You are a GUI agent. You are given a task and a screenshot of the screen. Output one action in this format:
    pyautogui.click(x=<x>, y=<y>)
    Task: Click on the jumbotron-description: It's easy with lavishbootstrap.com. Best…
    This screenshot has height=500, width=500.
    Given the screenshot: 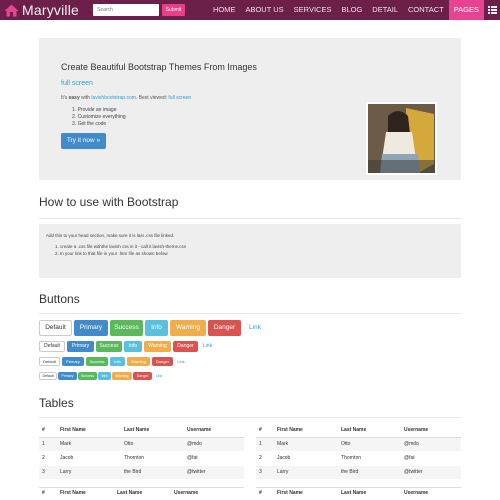 What is the action you would take?
    pyautogui.click(x=126, y=98)
    